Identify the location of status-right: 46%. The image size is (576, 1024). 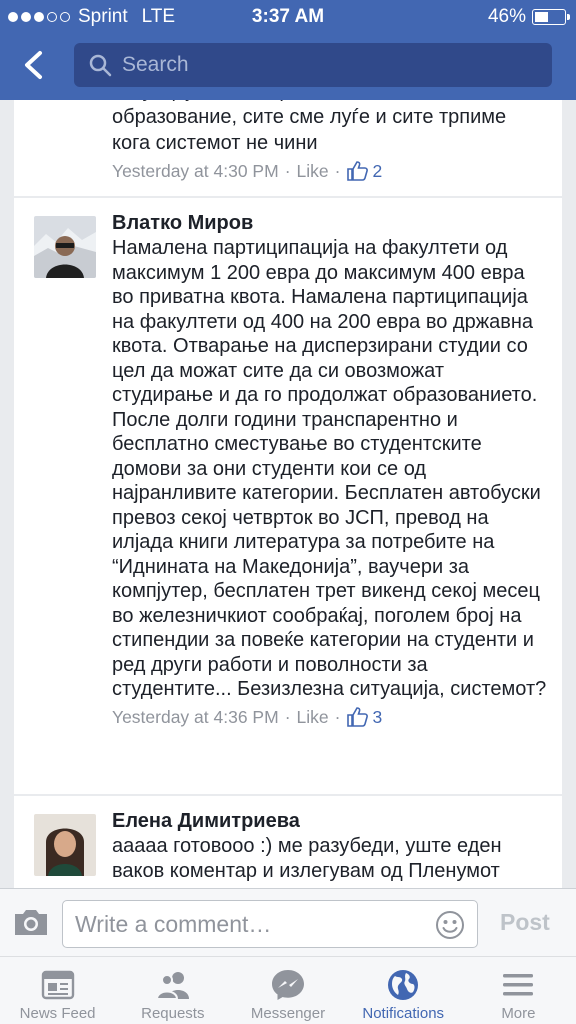
(528, 17).